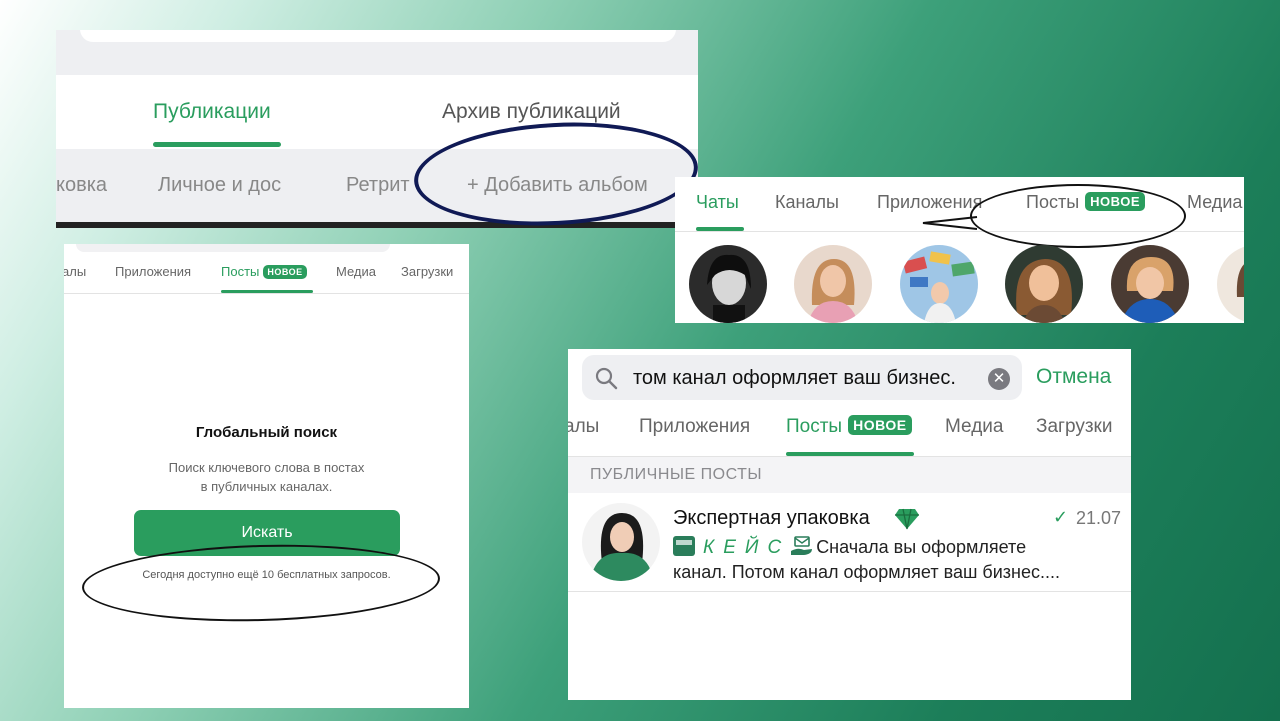 This screenshot has width=1280, height=721. What do you see at coordinates (377, 225) in the screenshot?
I see `photo-thumbnail-strip` at bounding box center [377, 225].